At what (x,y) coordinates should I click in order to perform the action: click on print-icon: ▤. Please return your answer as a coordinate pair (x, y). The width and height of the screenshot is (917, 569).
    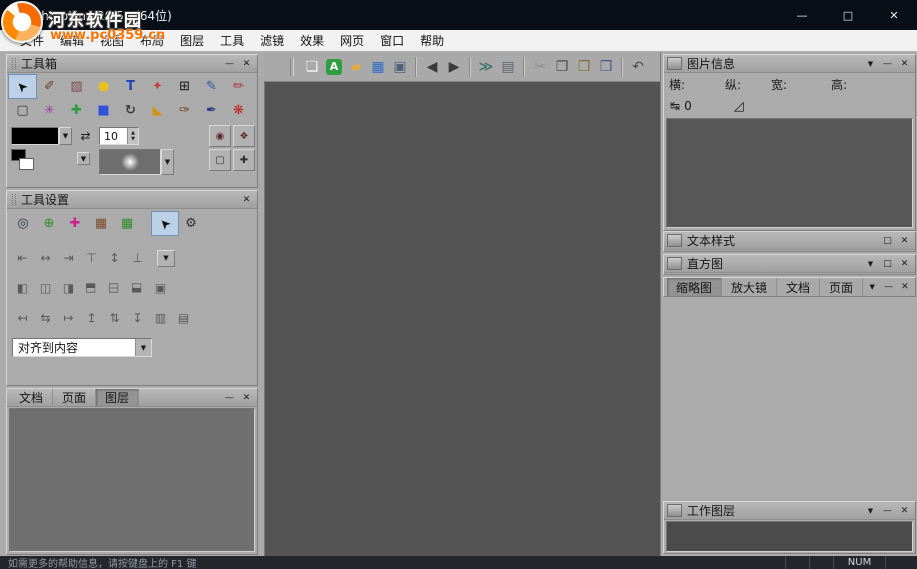
    Looking at the image, I should click on (508, 67).